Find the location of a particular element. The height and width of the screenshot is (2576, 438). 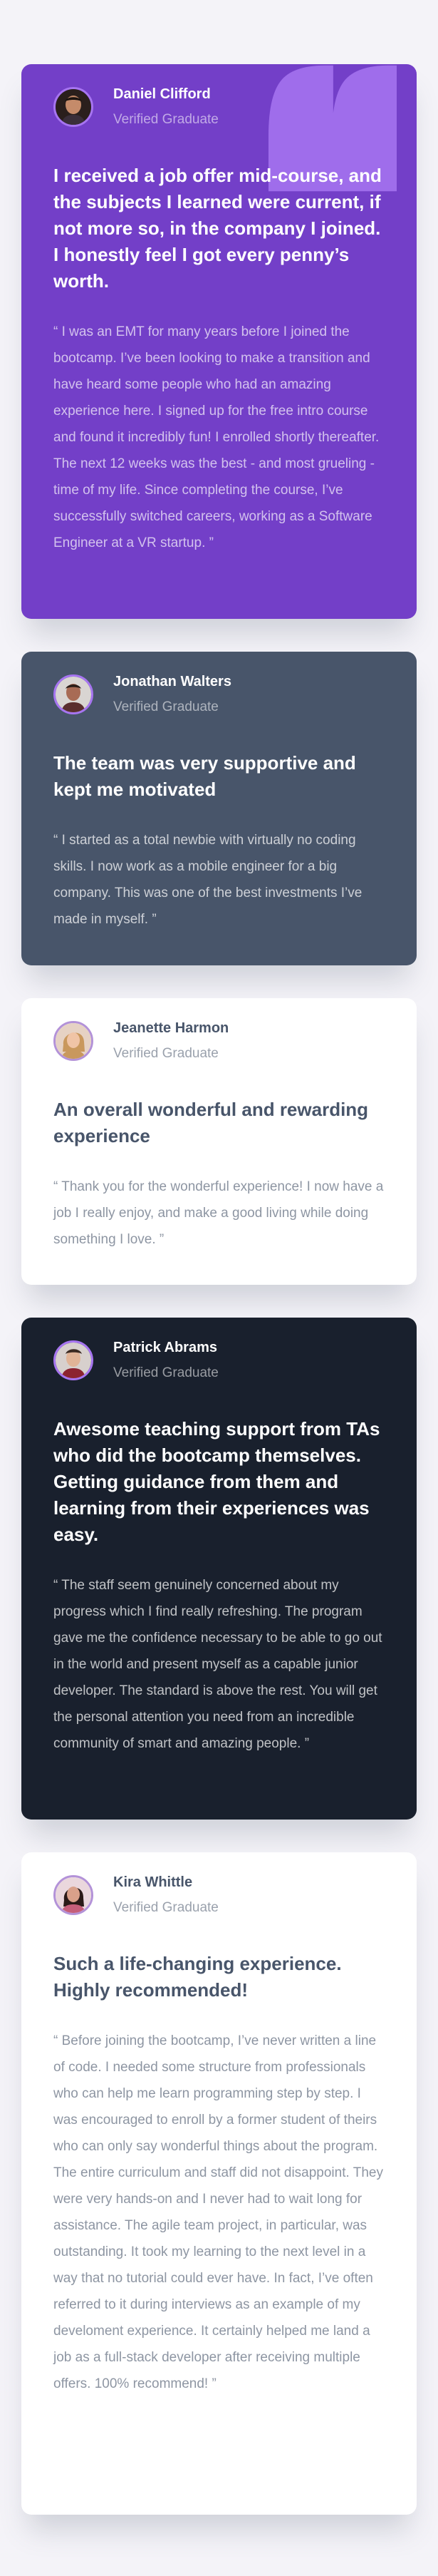

author-meta: Jonathan Walters Verified Graduate is located at coordinates (172, 694).